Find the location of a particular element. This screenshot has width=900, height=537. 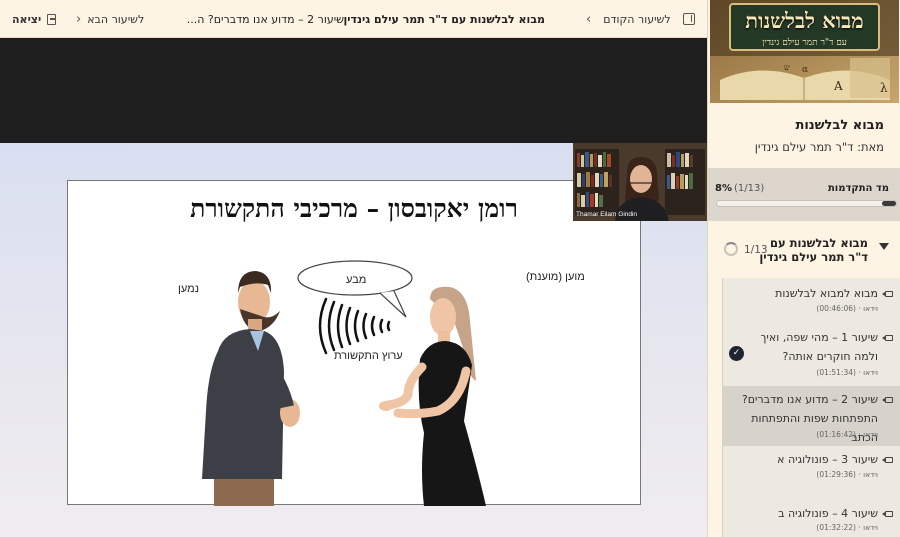

next-lesson-button: › לשיעור הבא is located at coordinates (111, 19).